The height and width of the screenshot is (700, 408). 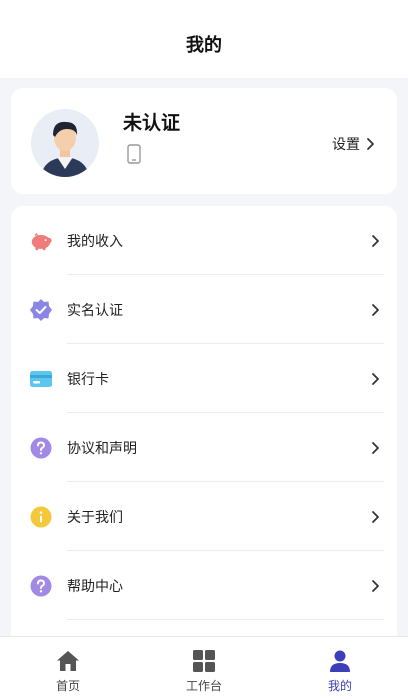 What do you see at coordinates (225, 619) in the screenshot?
I see `divider` at bounding box center [225, 619].